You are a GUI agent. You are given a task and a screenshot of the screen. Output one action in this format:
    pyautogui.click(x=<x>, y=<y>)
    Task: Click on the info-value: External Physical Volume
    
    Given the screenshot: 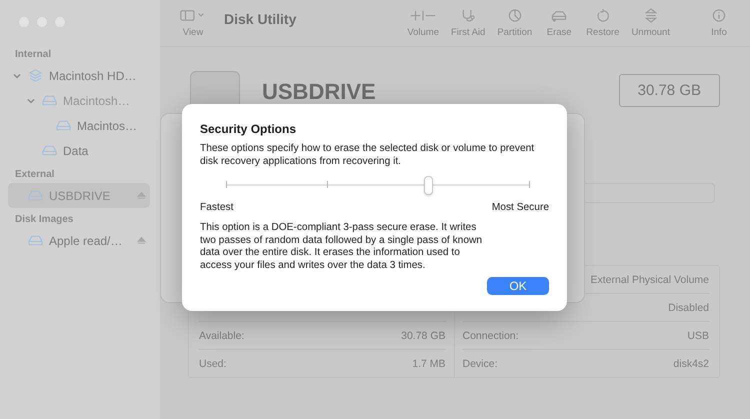 What is the action you would take?
    pyautogui.click(x=649, y=280)
    